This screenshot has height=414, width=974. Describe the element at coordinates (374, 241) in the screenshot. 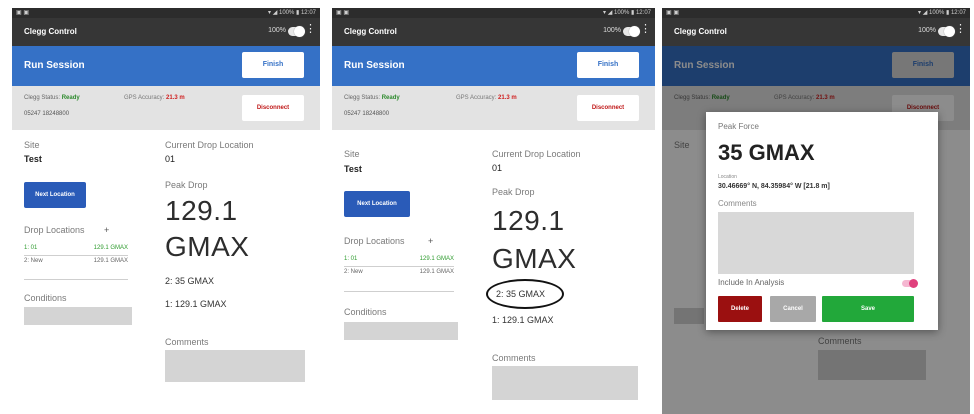

I see `drop-locations-title: Drop Locations` at that location.